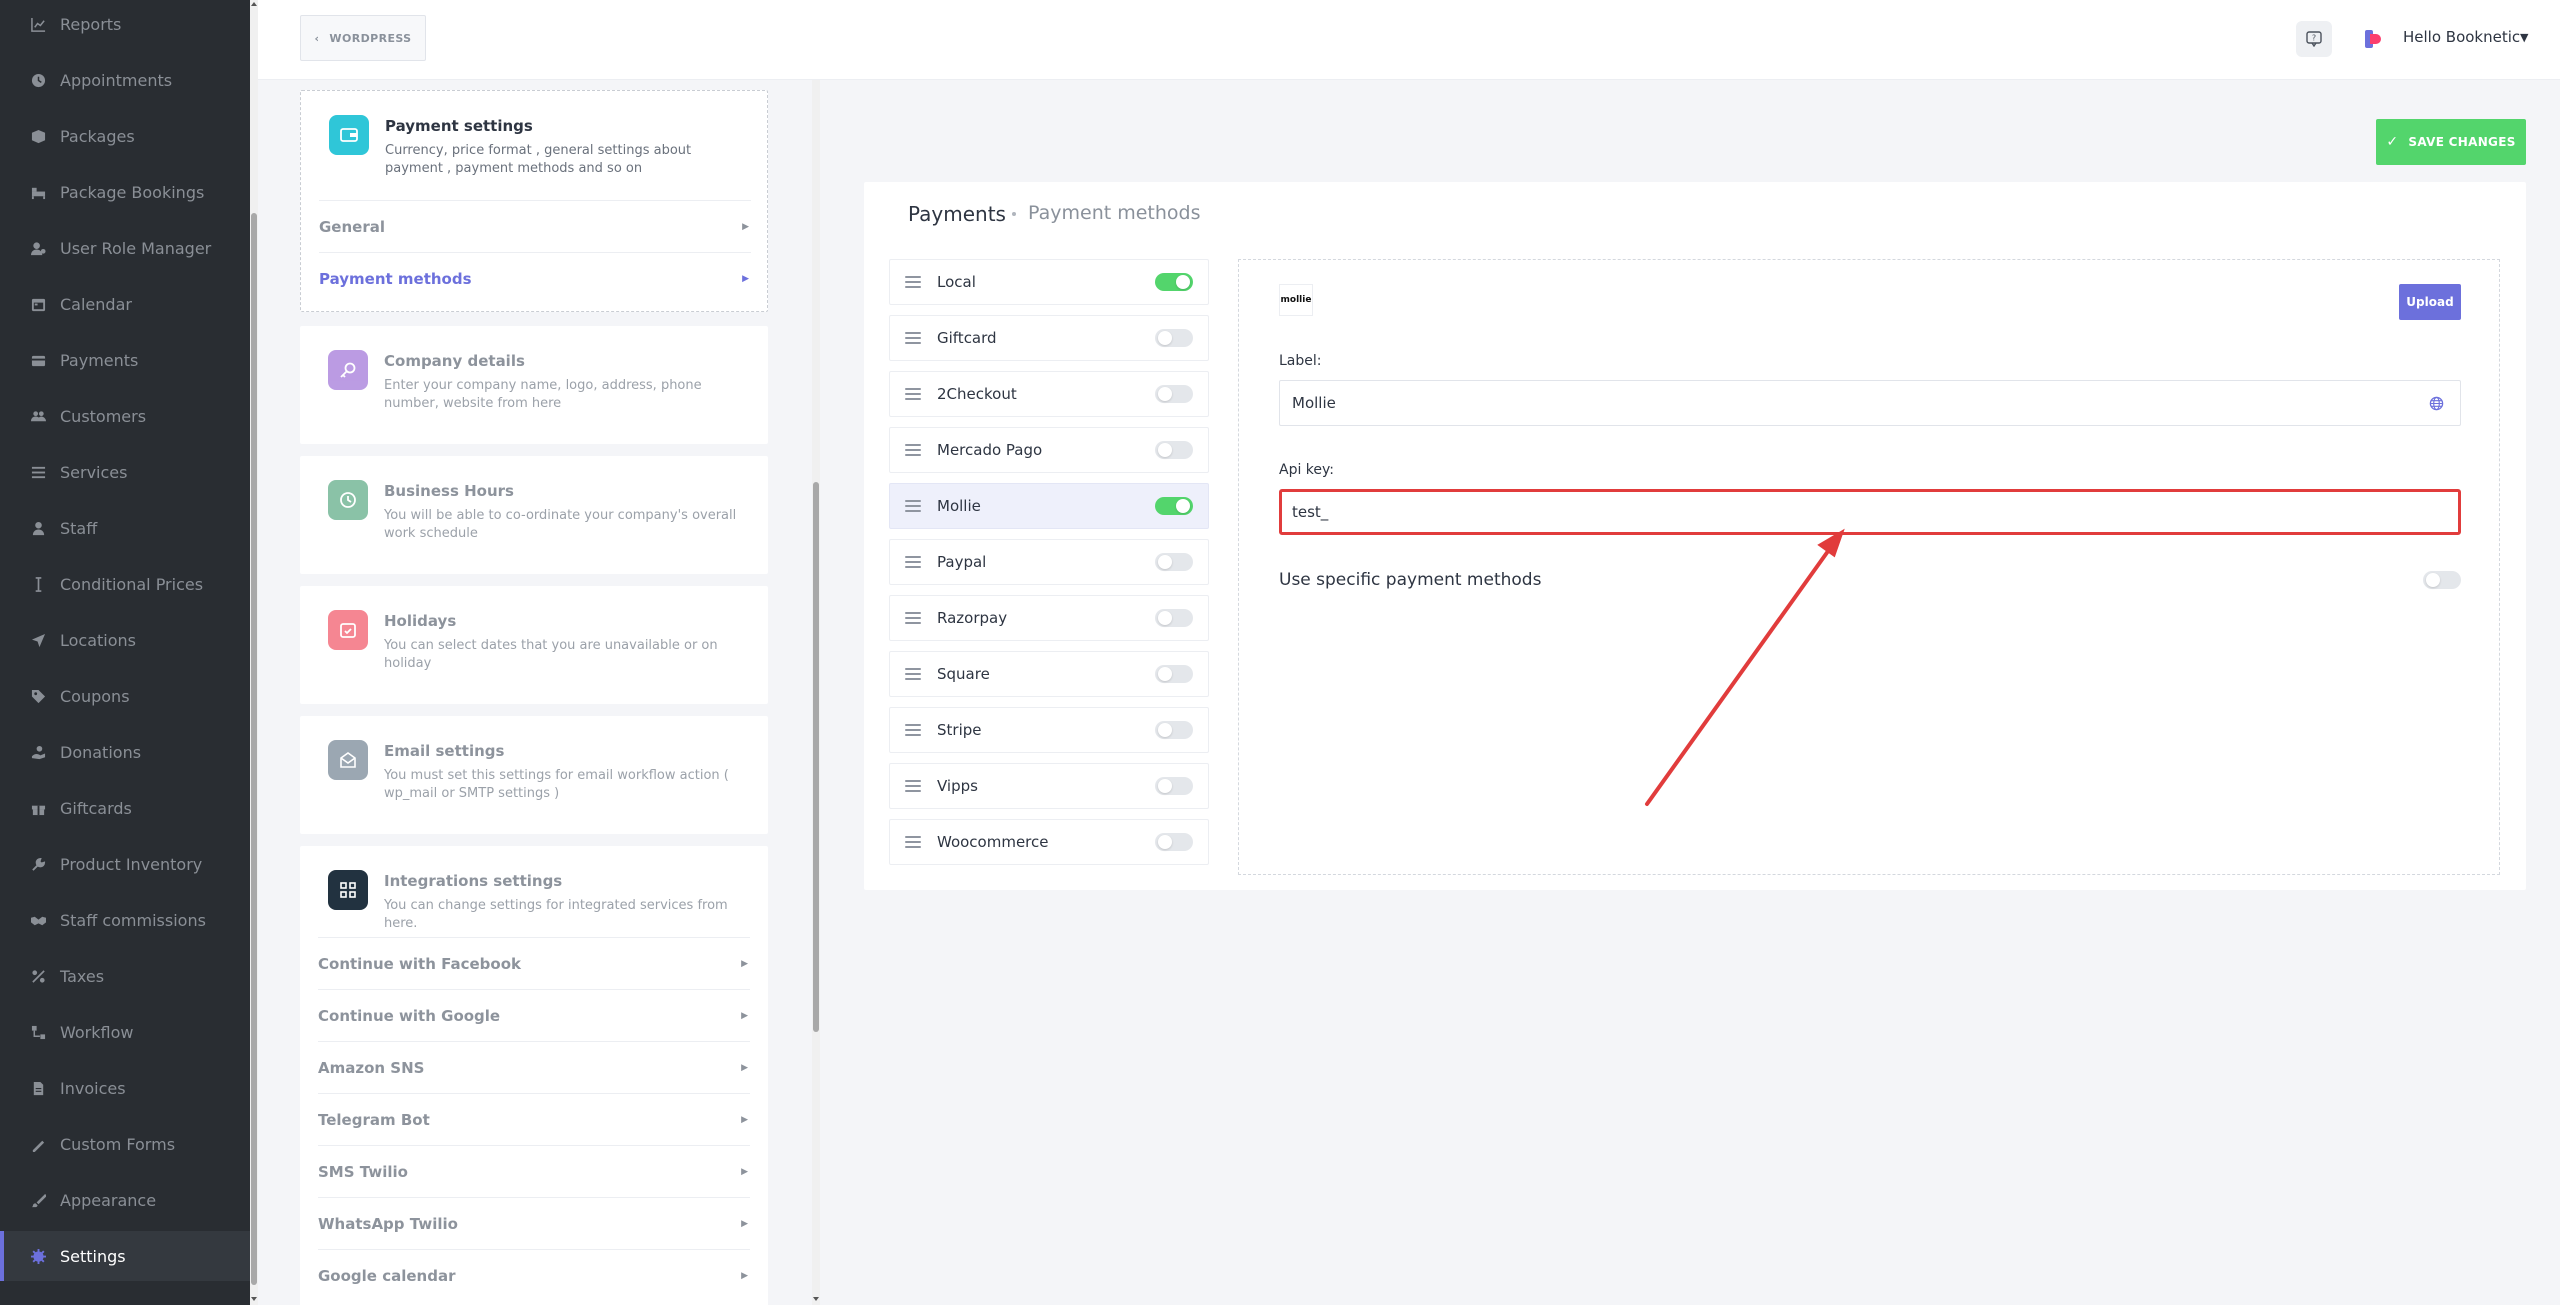 The image size is (2560, 1305). Describe the element at coordinates (2314, 39) in the screenshot. I see `help-button: ?` at that location.